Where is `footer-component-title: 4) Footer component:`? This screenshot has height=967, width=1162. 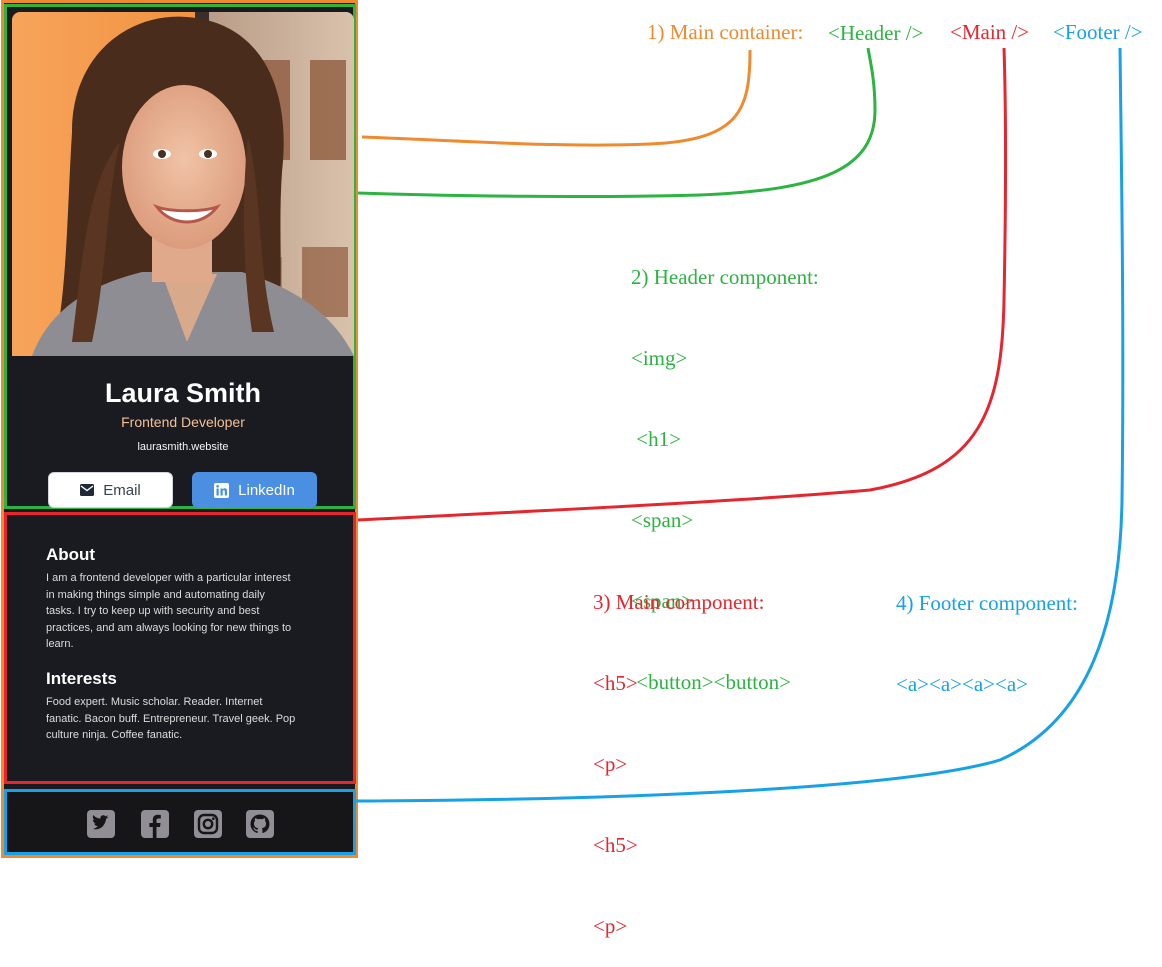 footer-component-title: 4) Footer component: is located at coordinates (987, 603).